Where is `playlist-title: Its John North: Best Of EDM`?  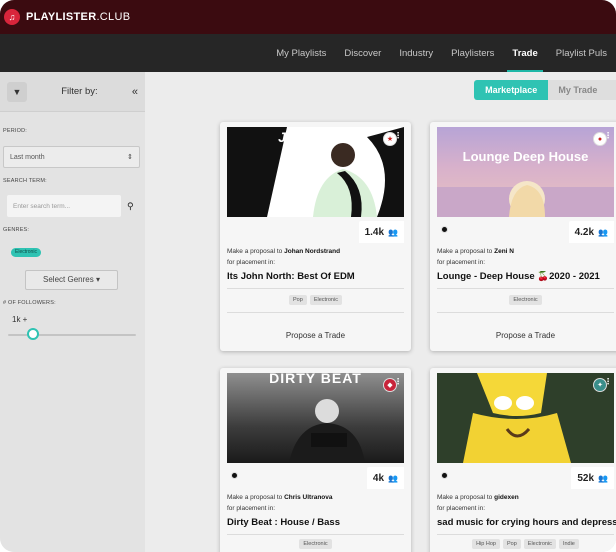
playlist-title: Its John North: Best Of EDM is located at coordinates (317, 276).